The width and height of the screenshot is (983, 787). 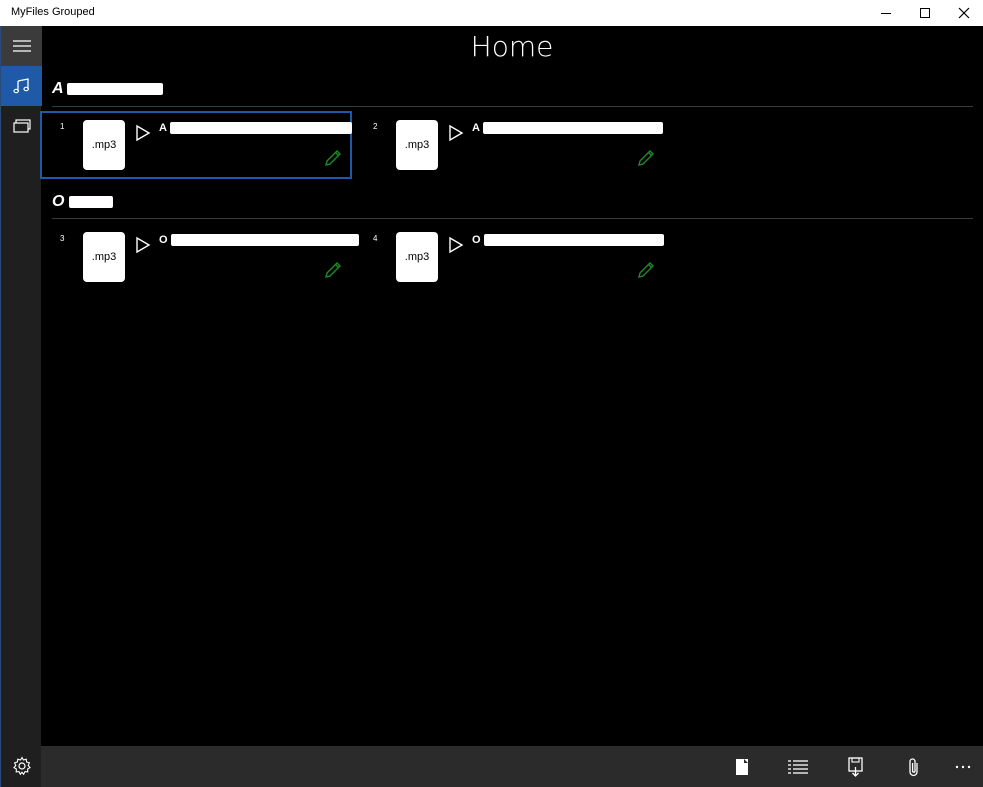 I want to click on group-header-label: O, so click(x=58, y=201).